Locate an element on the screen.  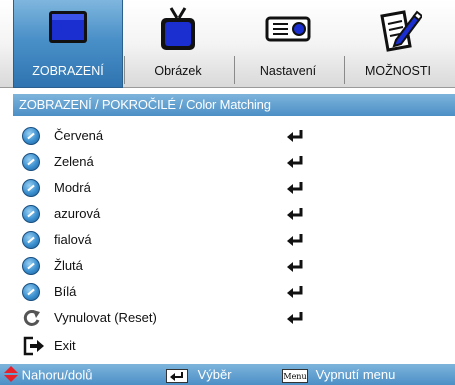
footer-select-label: Výběr is located at coordinates (214, 374).